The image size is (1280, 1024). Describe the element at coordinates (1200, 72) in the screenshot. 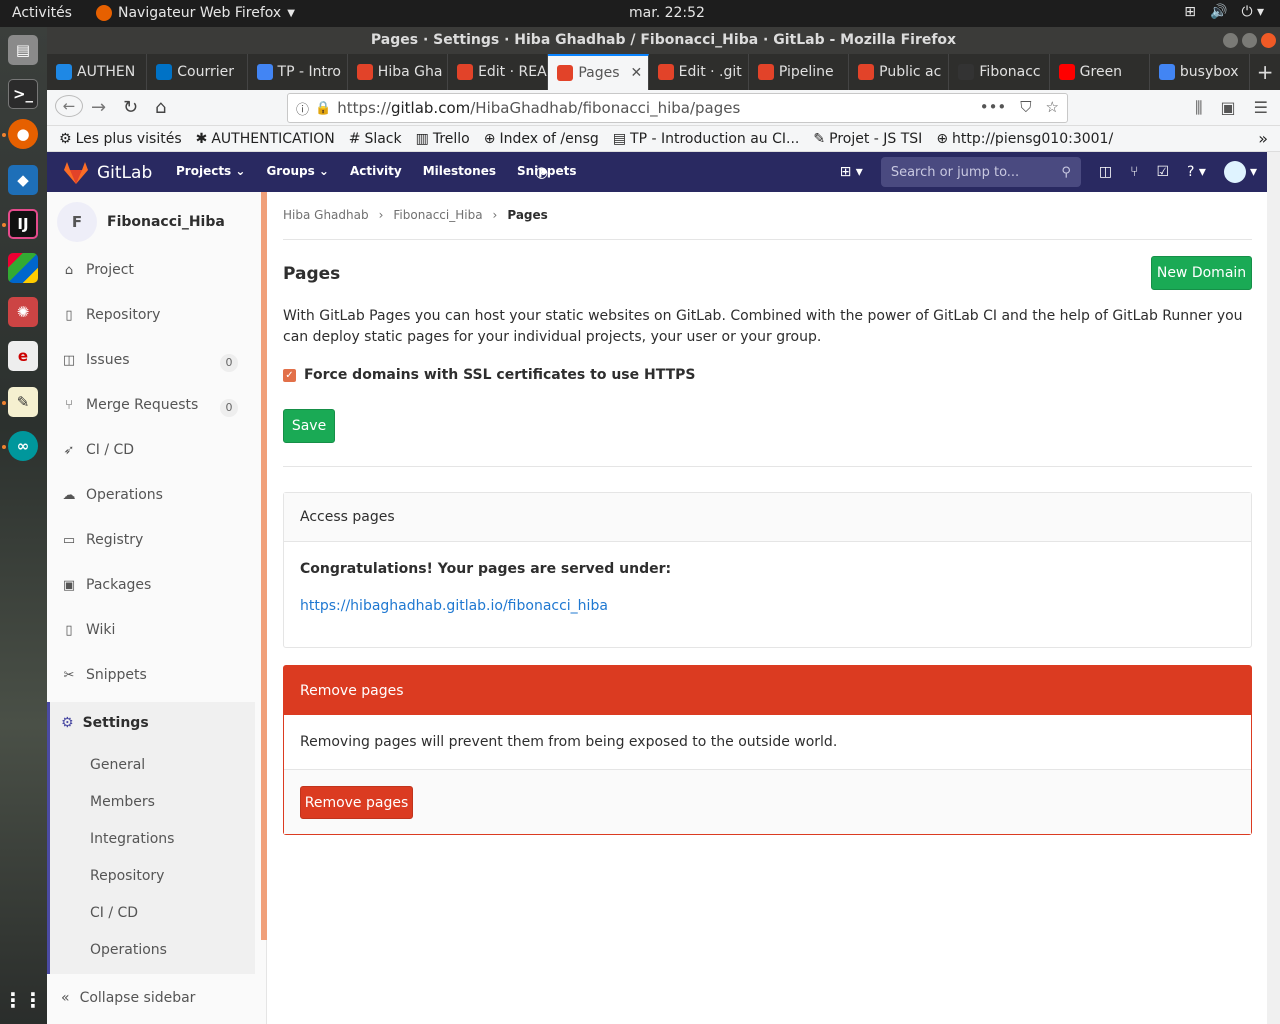

I see `browser-tab: busybox` at that location.